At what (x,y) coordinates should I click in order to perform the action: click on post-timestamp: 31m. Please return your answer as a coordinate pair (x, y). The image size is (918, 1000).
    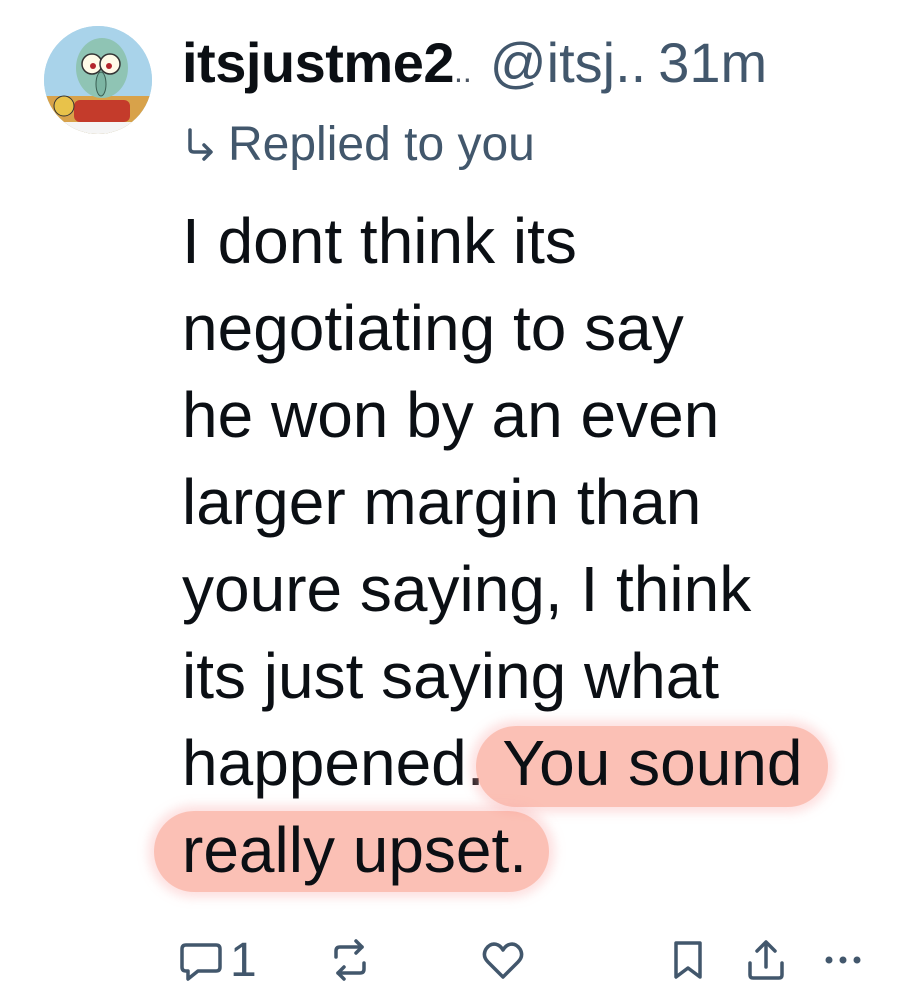
    Looking at the image, I should click on (712, 62).